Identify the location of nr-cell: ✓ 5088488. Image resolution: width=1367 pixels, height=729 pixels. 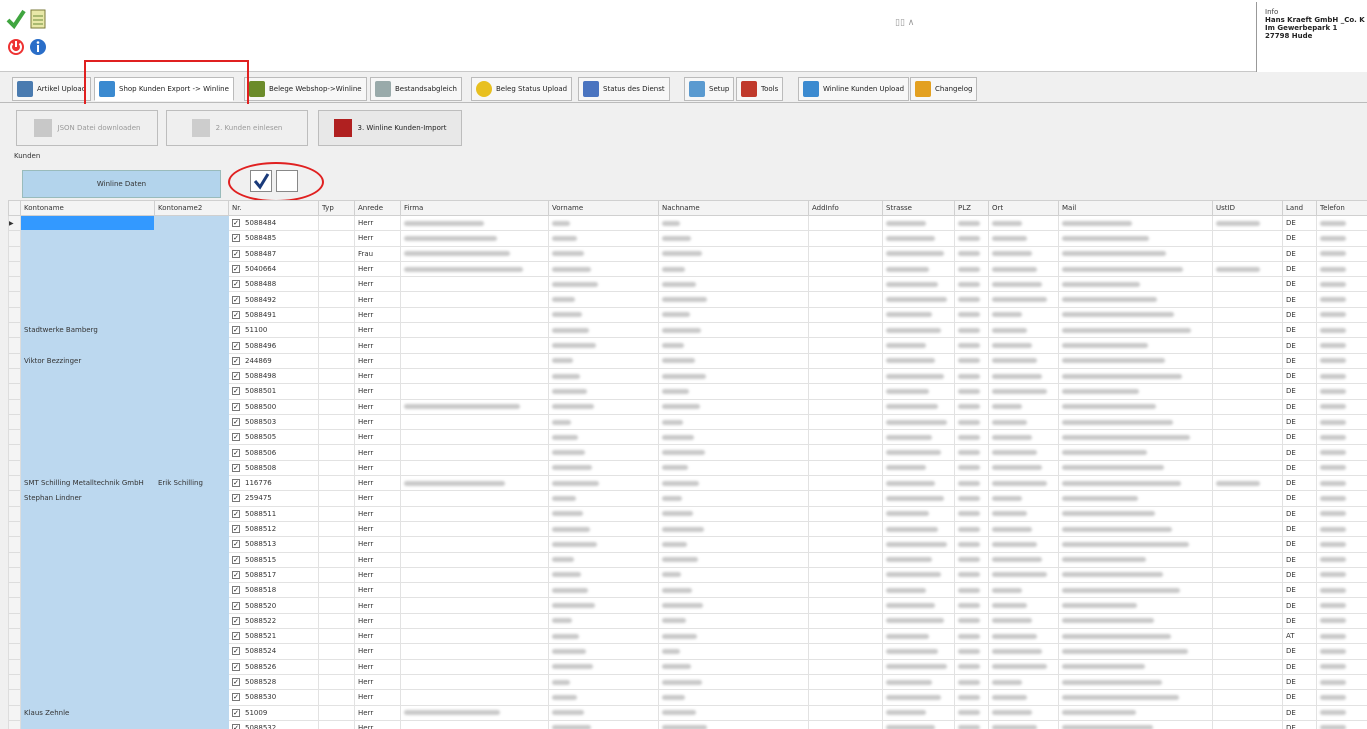
(273, 284).